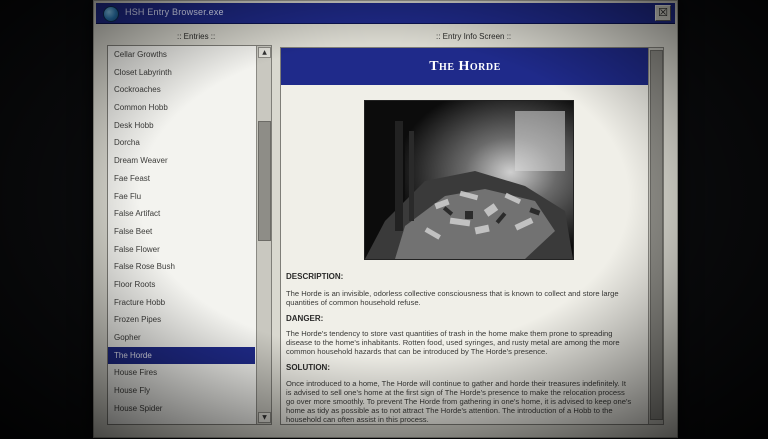 The height and width of the screenshot is (439, 768). What do you see at coordinates (181, 197) in the screenshot?
I see `list-item: Fae Flu` at bounding box center [181, 197].